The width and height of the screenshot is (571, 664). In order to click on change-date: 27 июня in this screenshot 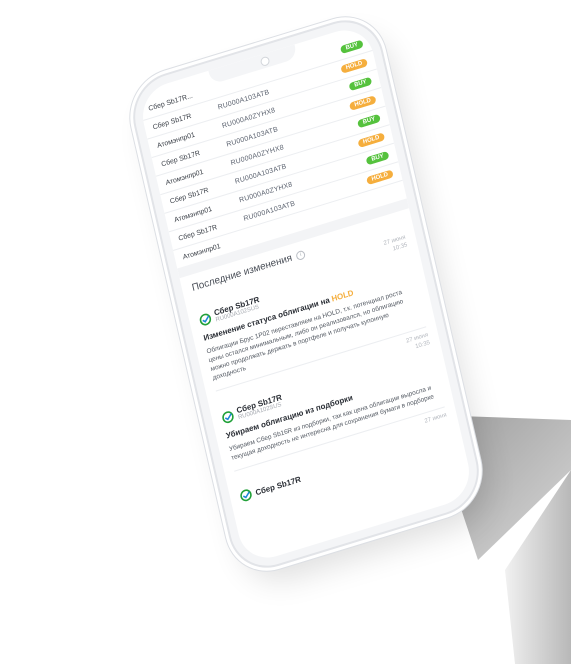, I will do `click(436, 418)`.